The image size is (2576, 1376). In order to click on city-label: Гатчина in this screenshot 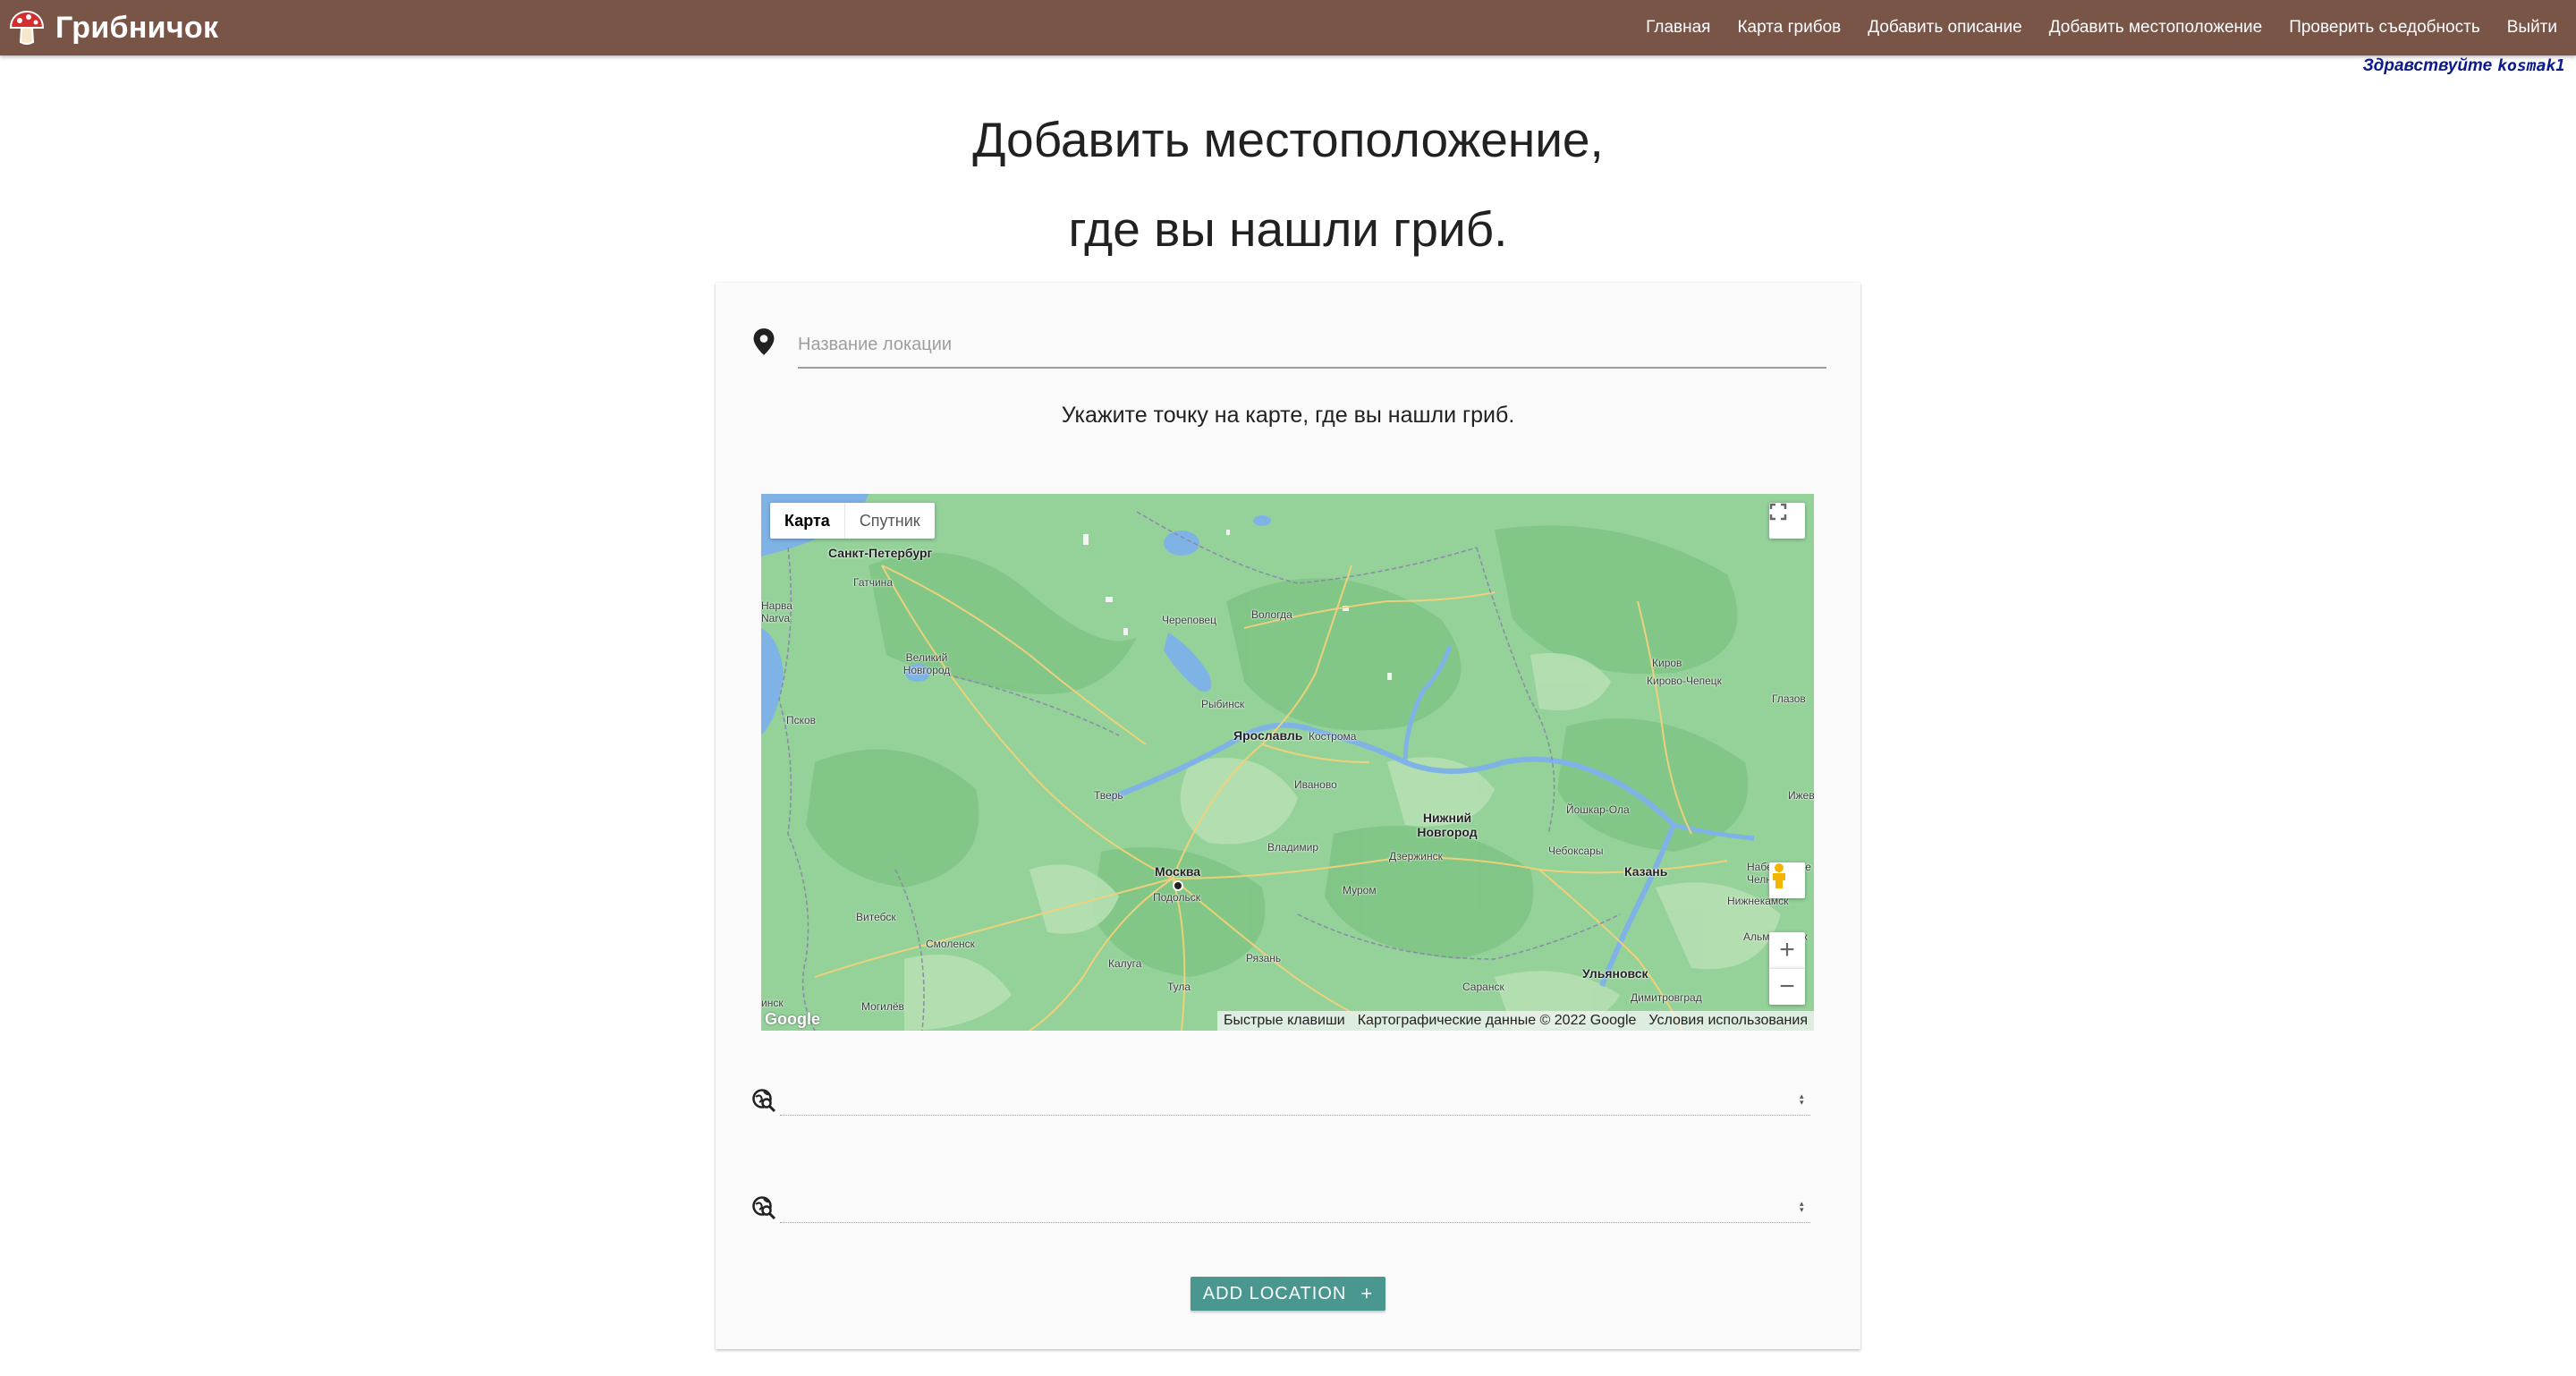, I will do `click(873, 582)`.